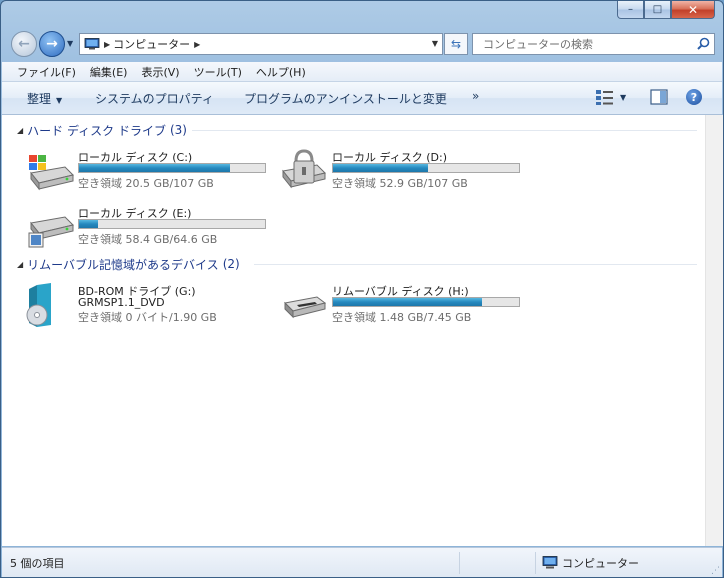 Image resolution: width=724 pixels, height=578 pixels. What do you see at coordinates (197, 44) in the screenshot?
I see `breadcrumb-chevron-icon: ▶` at bounding box center [197, 44].